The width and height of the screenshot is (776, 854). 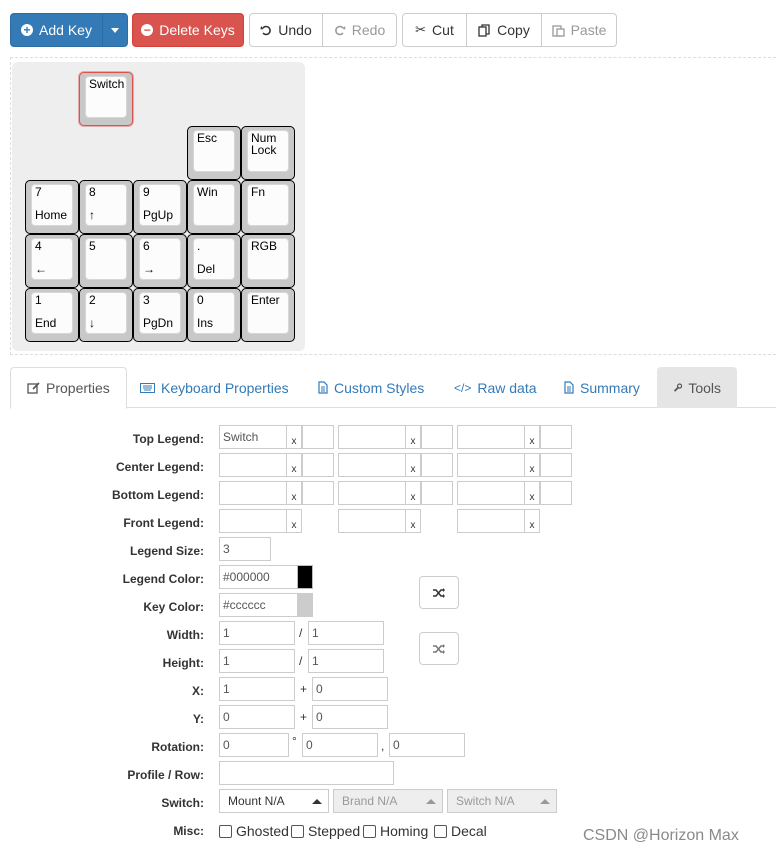 What do you see at coordinates (257, 633) in the screenshot?
I see `width-input: 1` at bounding box center [257, 633].